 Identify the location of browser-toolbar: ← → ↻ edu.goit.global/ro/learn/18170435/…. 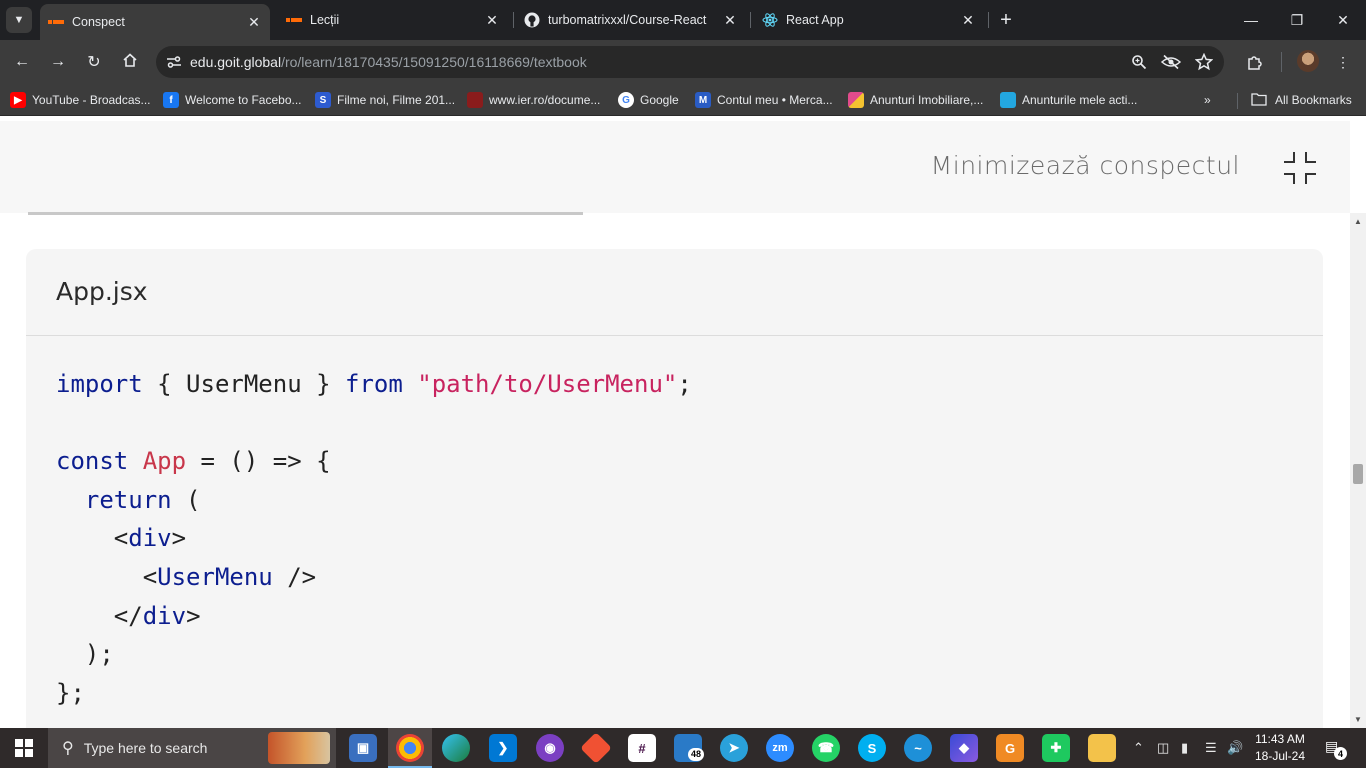
(683, 62).